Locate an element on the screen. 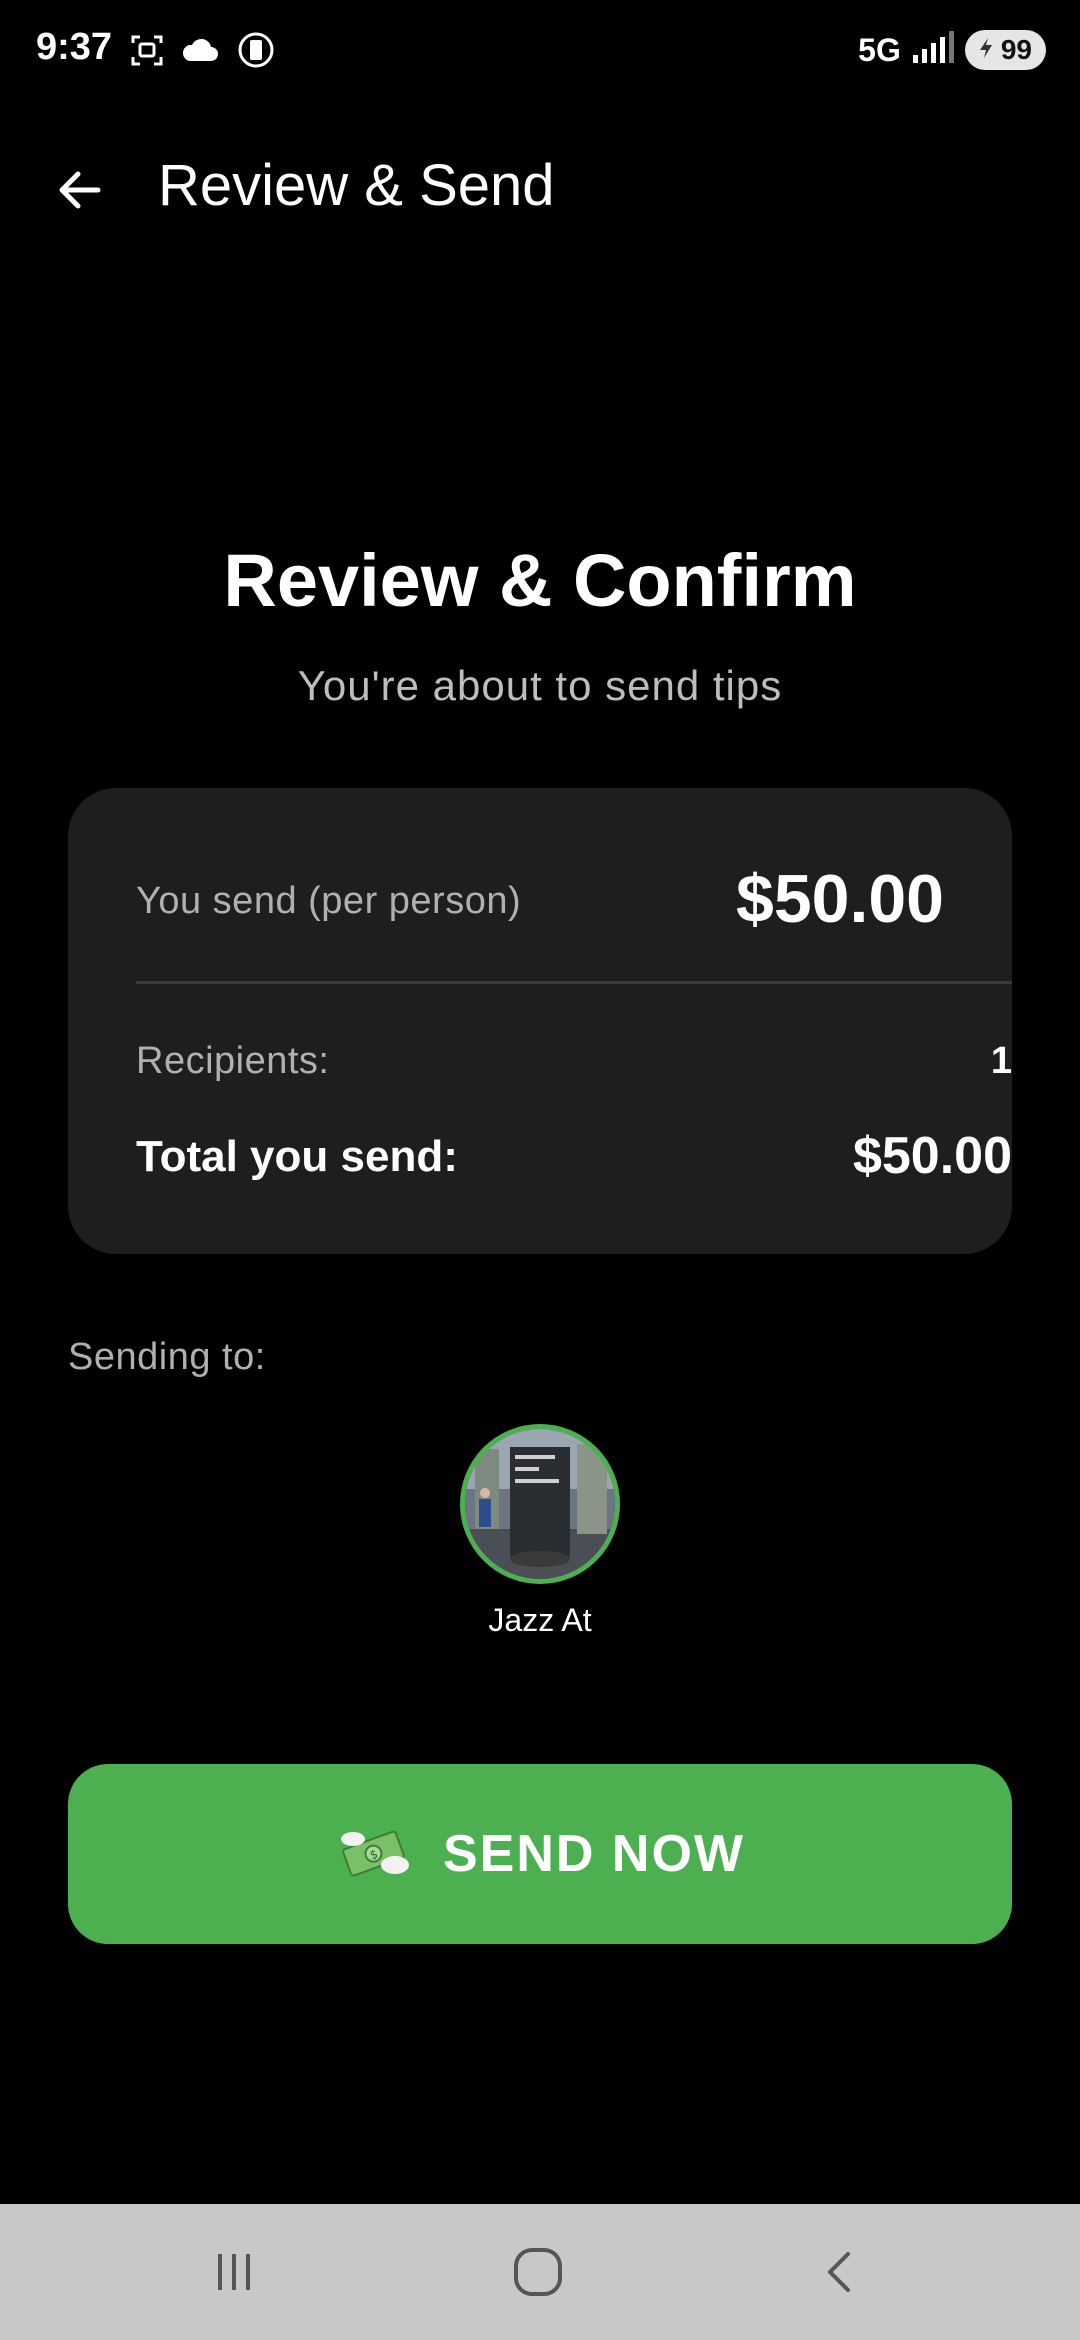 The image size is (1080, 2340). system-nav-bar is located at coordinates (540, 2272).